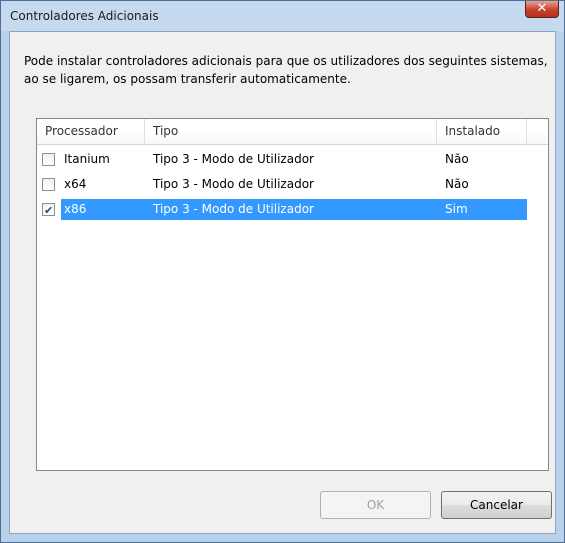 The image size is (565, 543). I want to click on list-row-x86: x86 Tipo 3 - Modo de Utilizador Sim, so click(292, 210).